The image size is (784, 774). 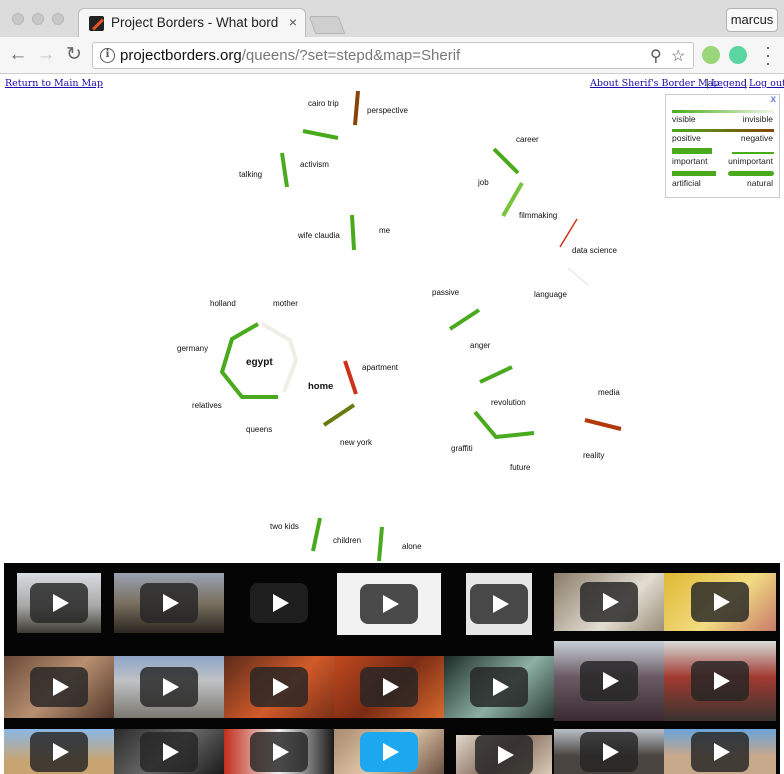 What do you see at coordinates (609, 392) in the screenshot?
I see `word-media: media` at bounding box center [609, 392].